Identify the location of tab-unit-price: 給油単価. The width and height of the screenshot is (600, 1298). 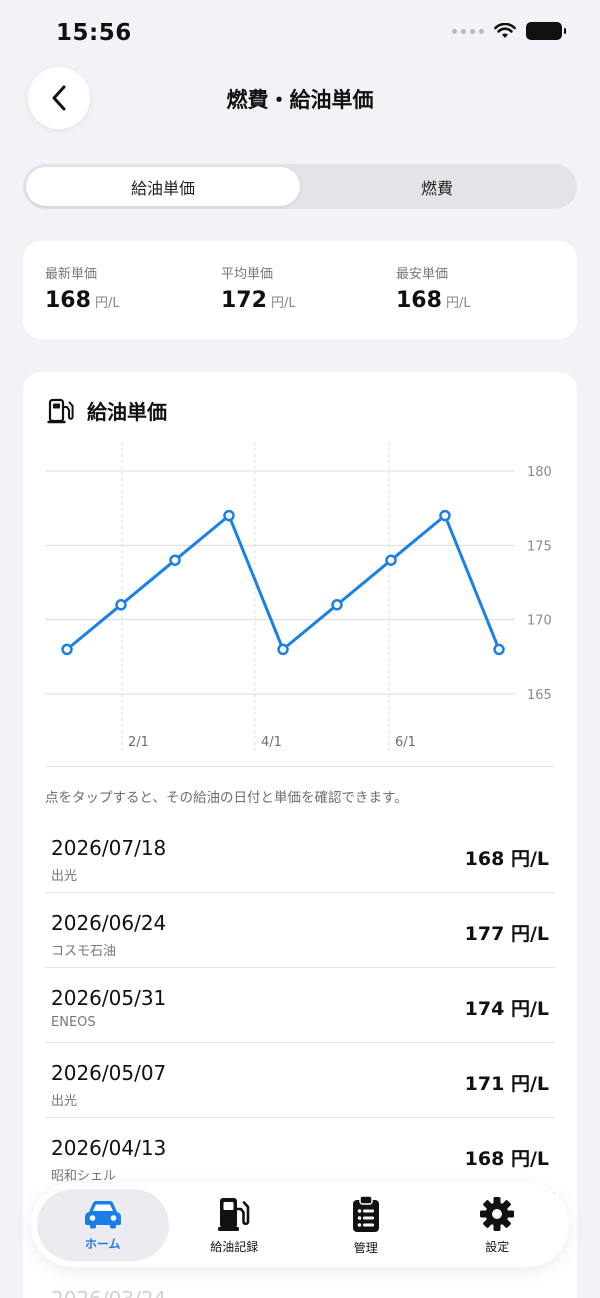
(163, 186).